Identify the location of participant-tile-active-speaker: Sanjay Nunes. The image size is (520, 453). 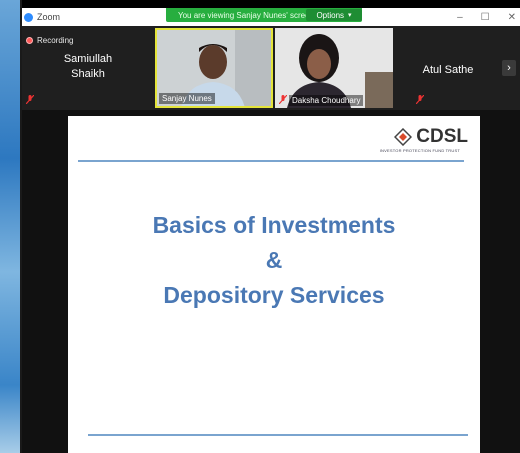
(214, 68).